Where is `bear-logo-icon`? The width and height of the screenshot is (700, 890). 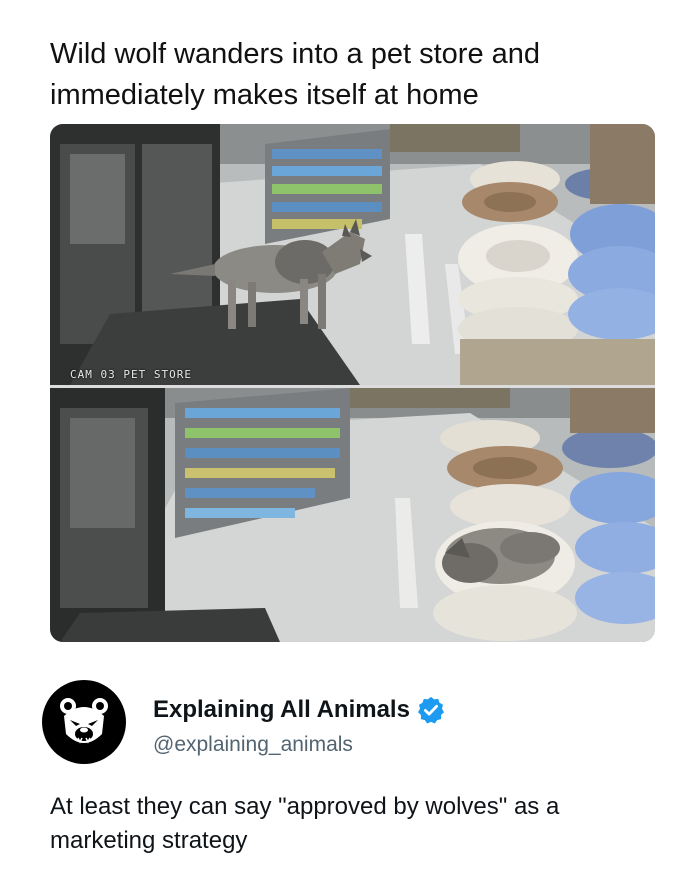
bear-logo-icon is located at coordinates (84, 721).